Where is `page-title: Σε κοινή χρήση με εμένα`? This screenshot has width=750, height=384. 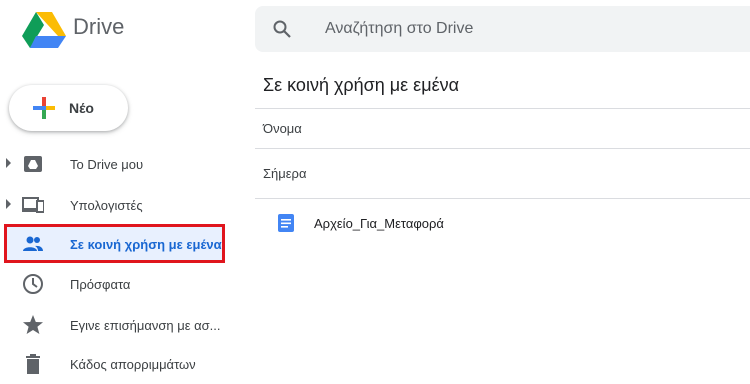 page-title: Σε κοινή χρήση με εμένα is located at coordinates (361, 85).